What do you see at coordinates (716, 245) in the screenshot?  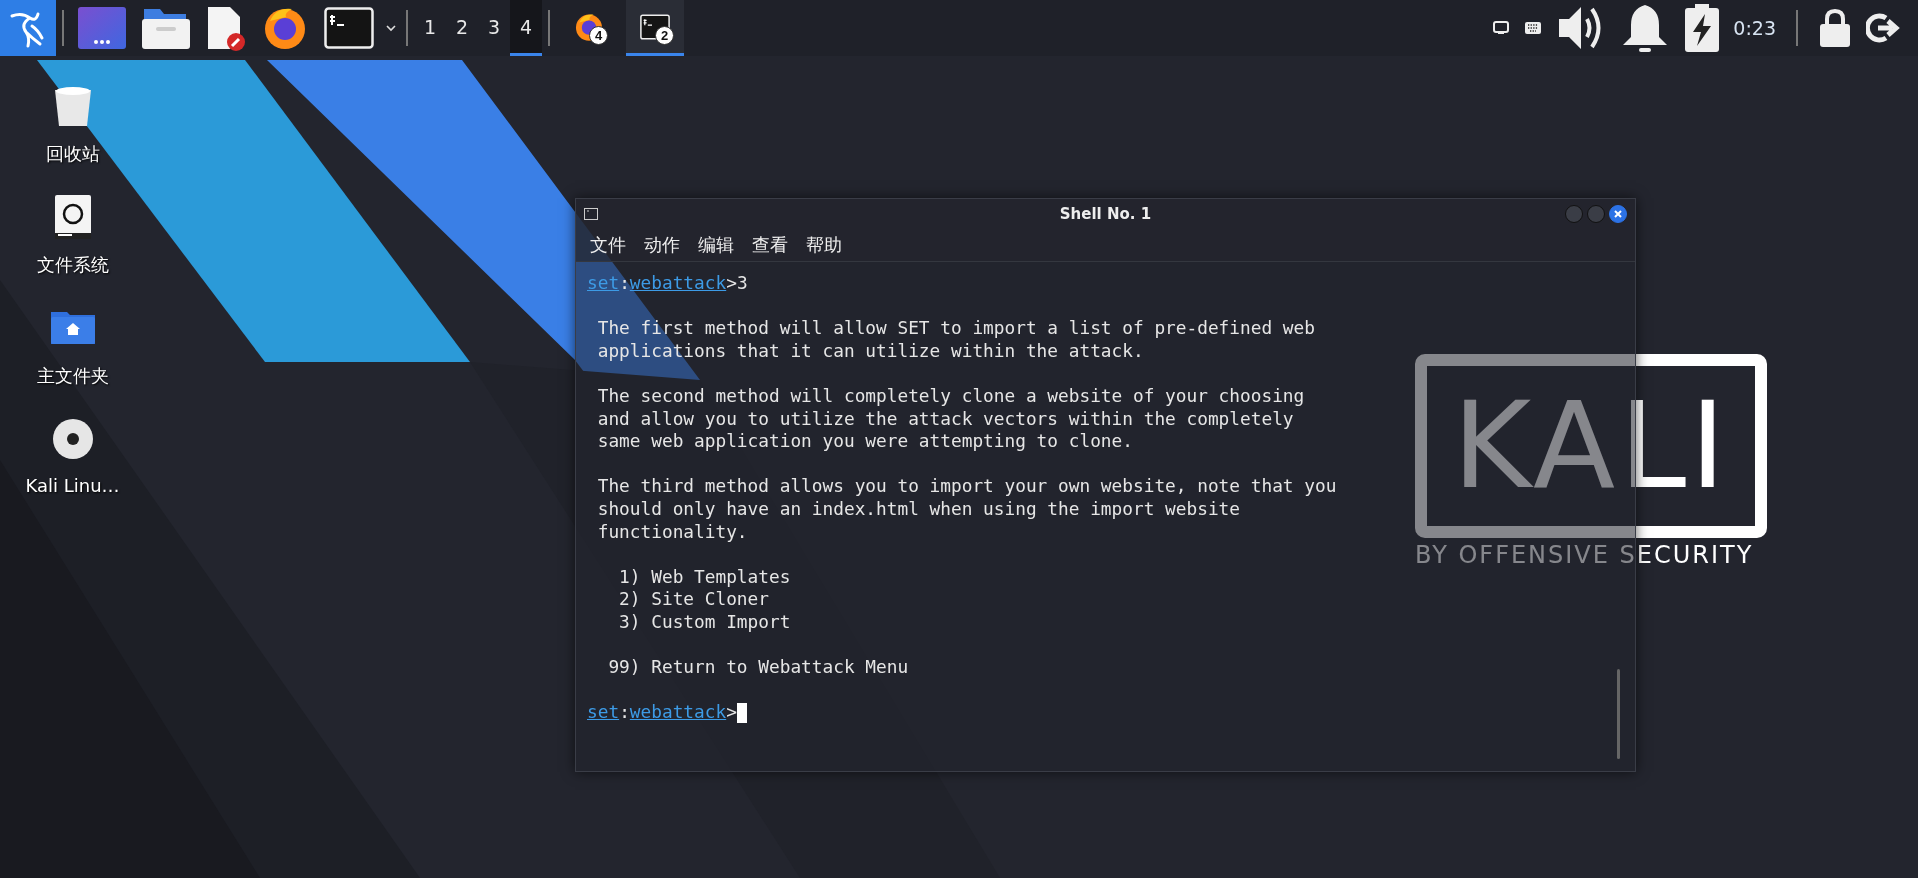 I see `menu-item: 编辑` at bounding box center [716, 245].